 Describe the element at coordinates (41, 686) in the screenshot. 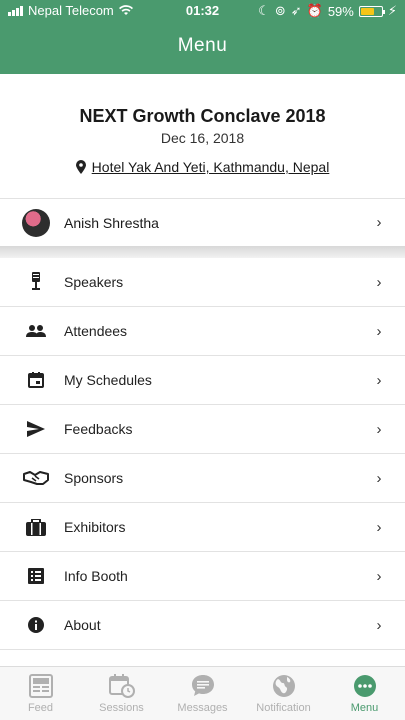

I see `feed-icon` at that location.